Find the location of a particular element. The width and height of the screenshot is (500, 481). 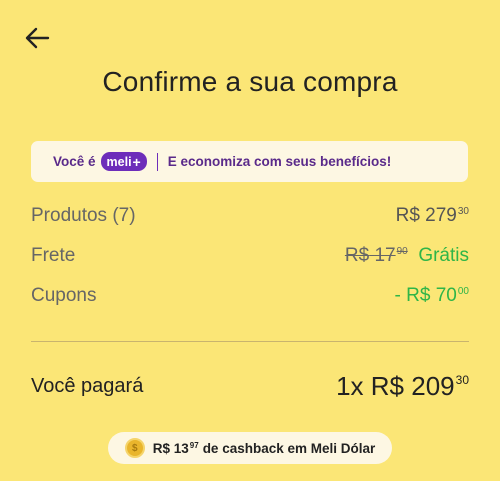

banner-prefix: Você é is located at coordinates (74, 161).